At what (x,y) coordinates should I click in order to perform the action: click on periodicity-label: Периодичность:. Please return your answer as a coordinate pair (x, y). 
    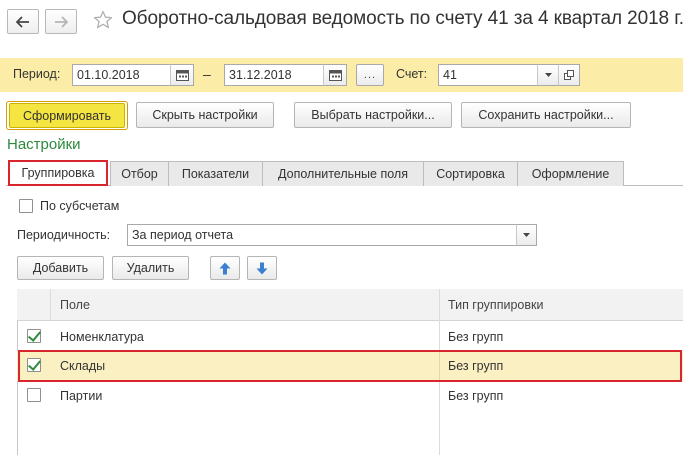
    Looking at the image, I should click on (64, 235).